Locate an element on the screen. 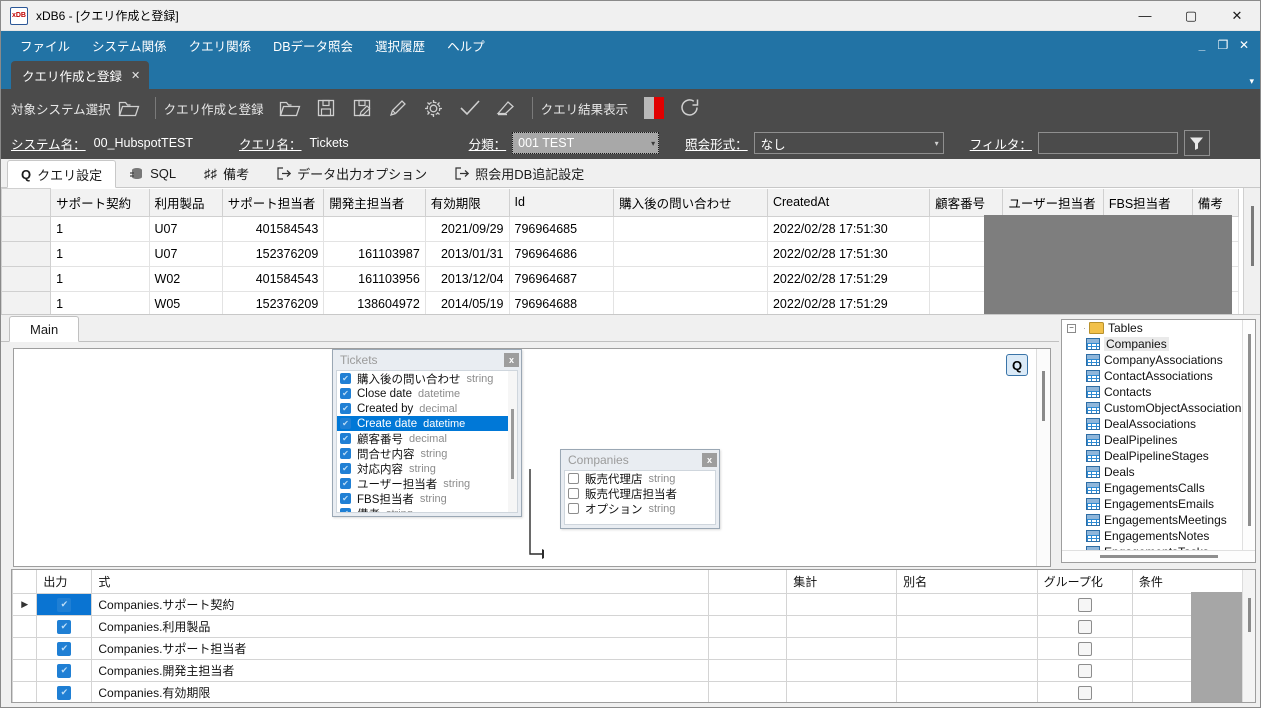 The image size is (1261, 708). expr-col-output: 出力 is located at coordinates (64, 582).